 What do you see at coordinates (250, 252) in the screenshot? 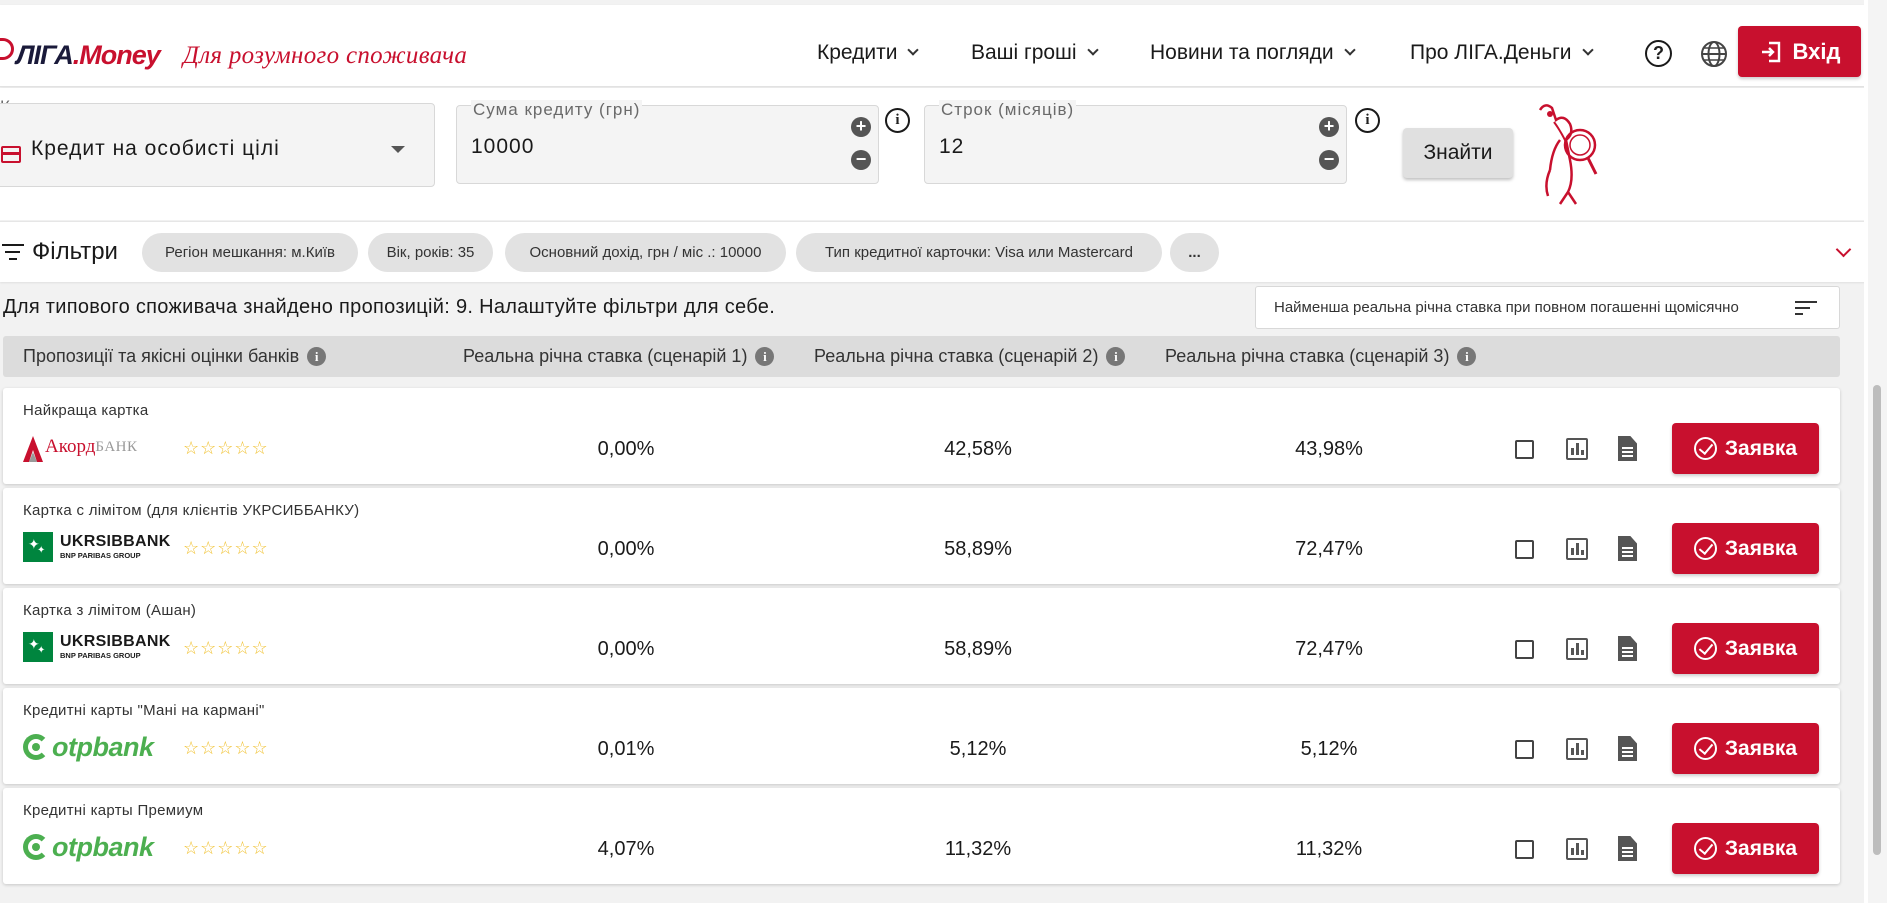
I see `filter-chip-region: Регіон мешкання: м.Київ` at bounding box center [250, 252].